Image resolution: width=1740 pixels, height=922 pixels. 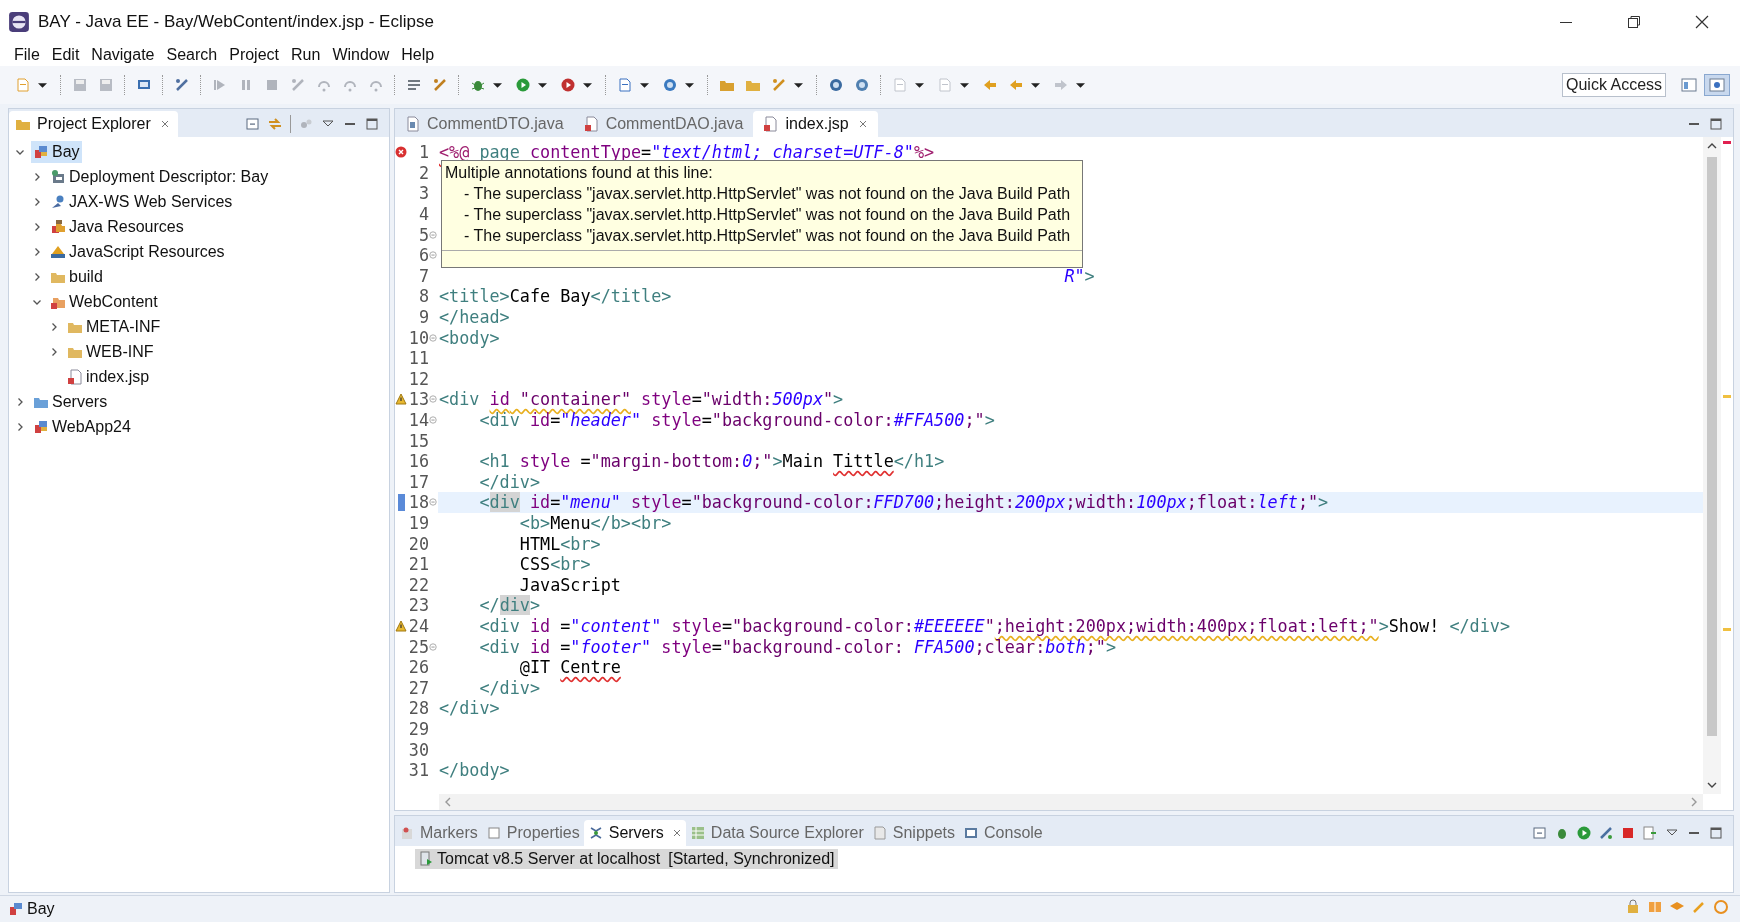 What do you see at coordinates (426, 859) in the screenshot?
I see `server-icon` at bounding box center [426, 859].